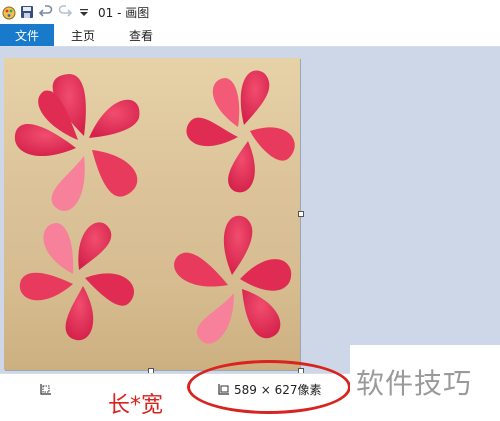 This screenshot has height=421, width=500. What do you see at coordinates (65, 12) in the screenshot?
I see `redo-icon` at bounding box center [65, 12].